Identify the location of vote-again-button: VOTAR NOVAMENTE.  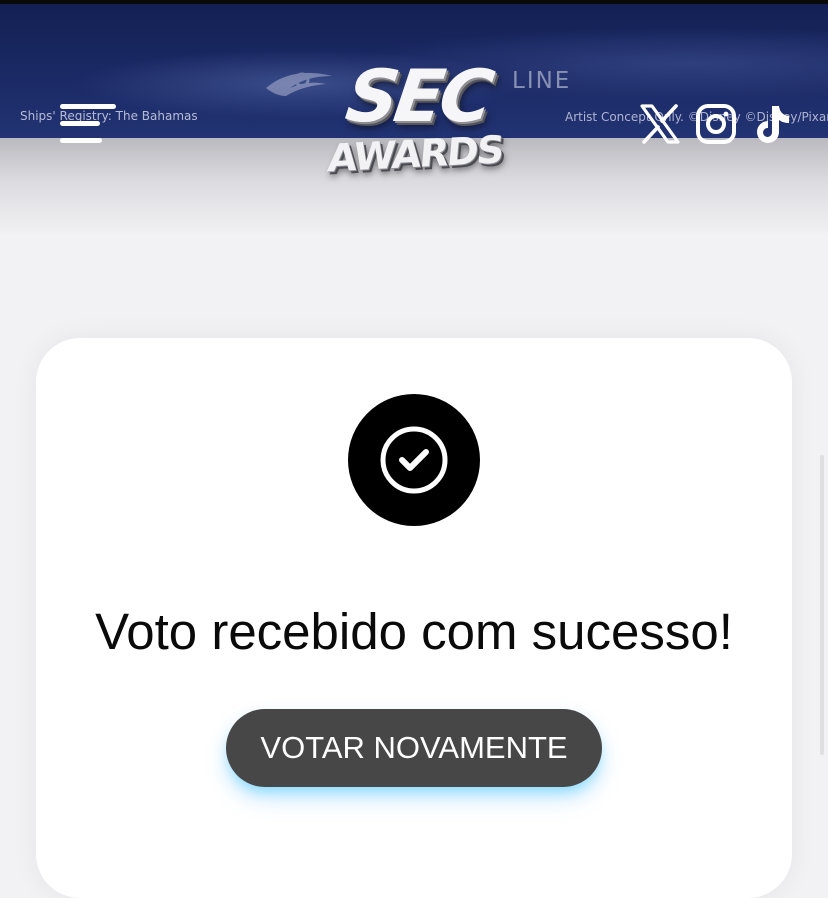
(414, 748).